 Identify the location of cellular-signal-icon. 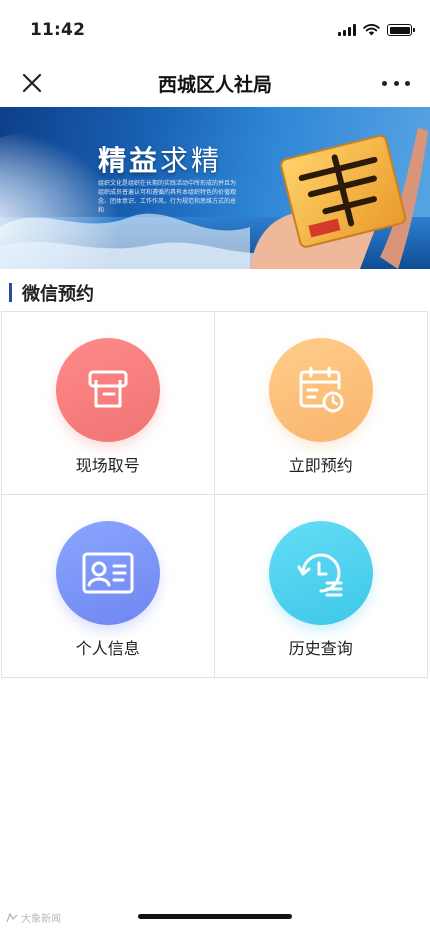
(347, 30).